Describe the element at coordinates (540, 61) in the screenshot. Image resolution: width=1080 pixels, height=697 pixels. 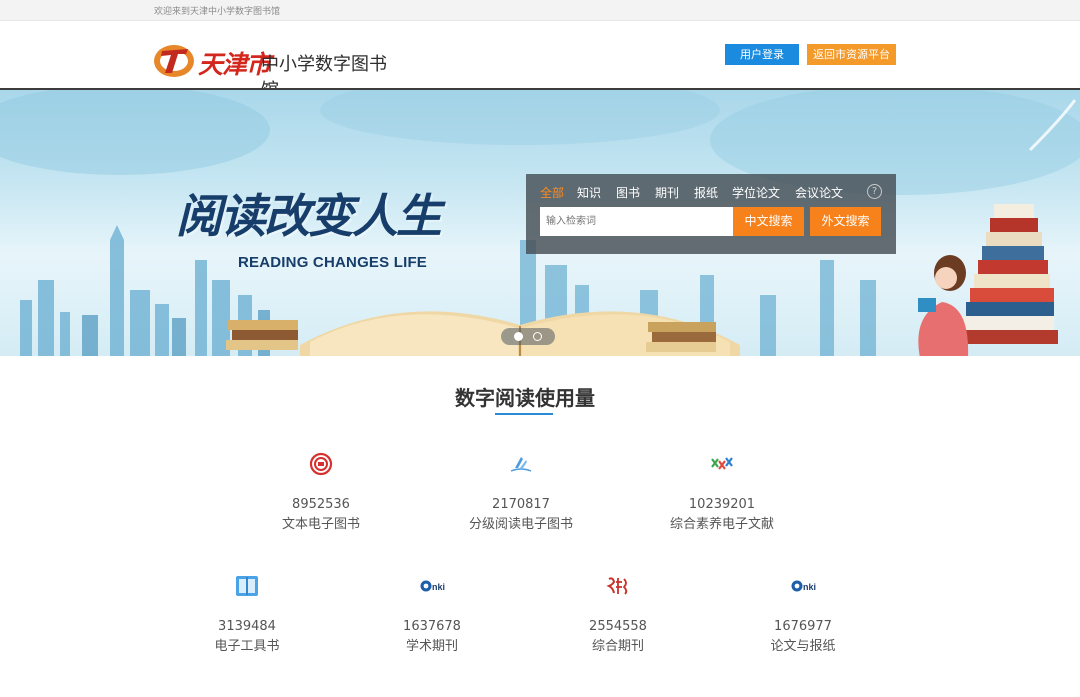
I see `site-header: 天津市 中小学数字图书馆 用户登录 返回市资源平台` at that location.